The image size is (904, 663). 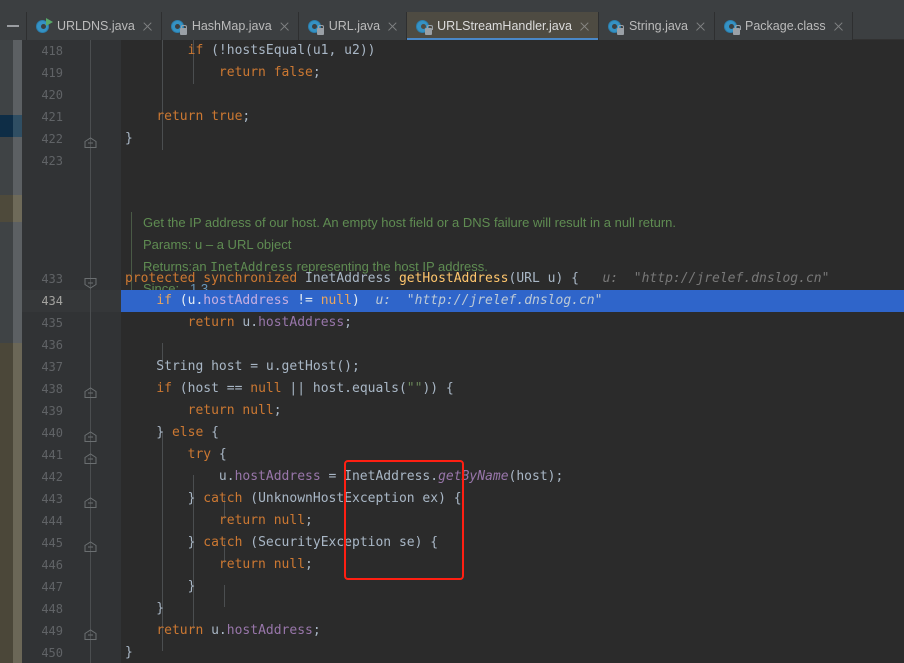 What do you see at coordinates (52, 499) in the screenshot?
I see `line-number: 443` at bounding box center [52, 499].